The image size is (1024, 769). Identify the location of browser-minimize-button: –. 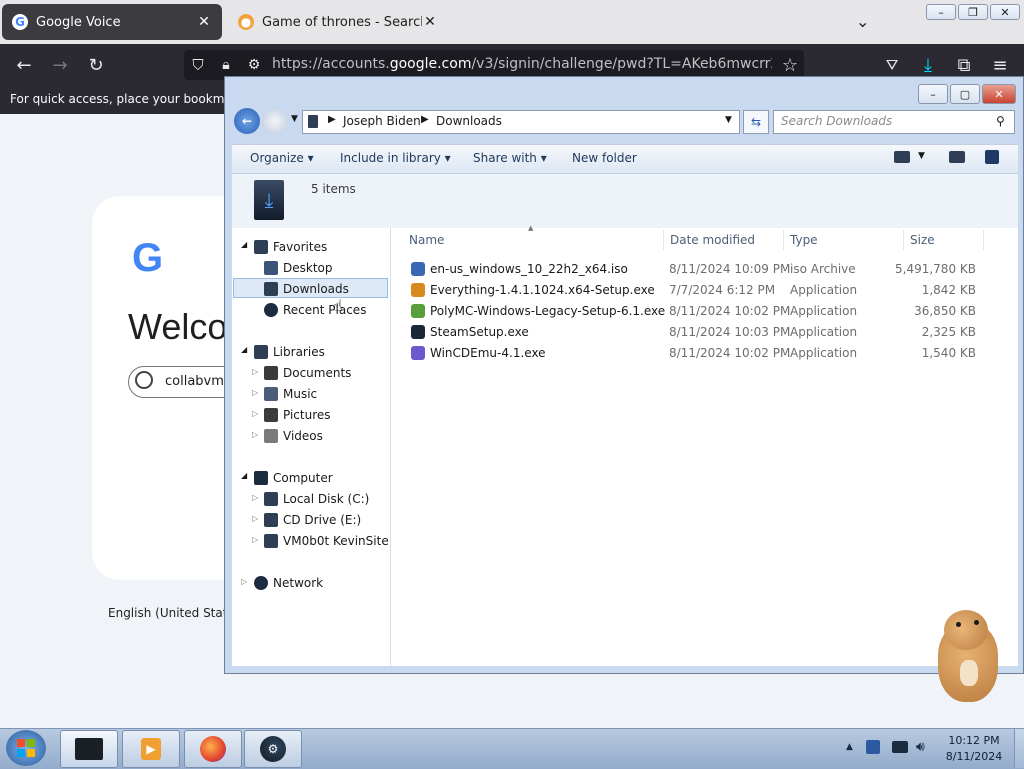
(941, 12).